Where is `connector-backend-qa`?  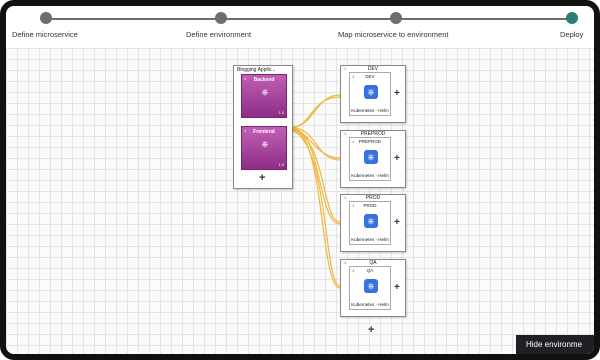
connector-backend-qa is located at coordinates (316, 209).